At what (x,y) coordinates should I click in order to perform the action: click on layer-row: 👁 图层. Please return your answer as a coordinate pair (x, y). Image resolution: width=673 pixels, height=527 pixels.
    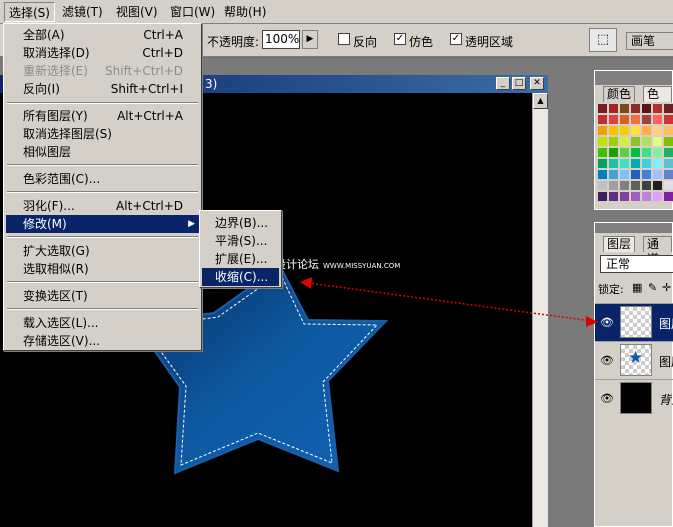
    Looking at the image, I should click on (634, 322).